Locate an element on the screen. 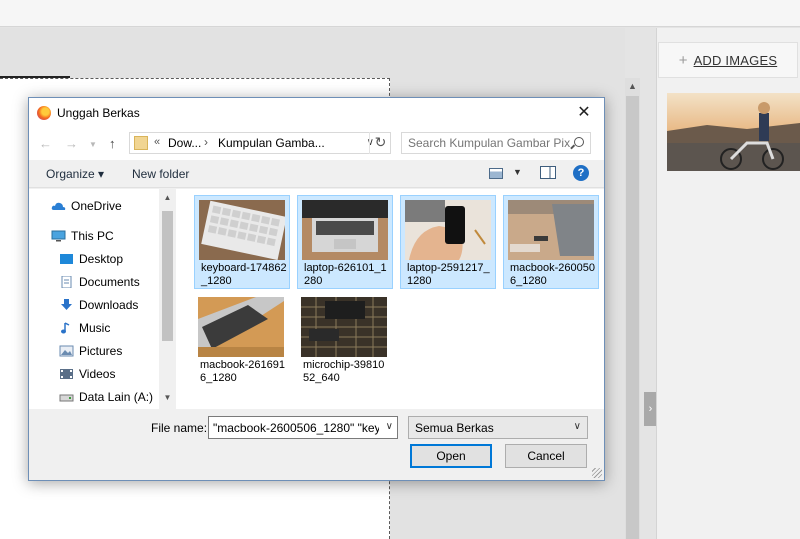 The height and width of the screenshot is (539, 800). nav-item-label: Videos is located at coordinates (97, 374).